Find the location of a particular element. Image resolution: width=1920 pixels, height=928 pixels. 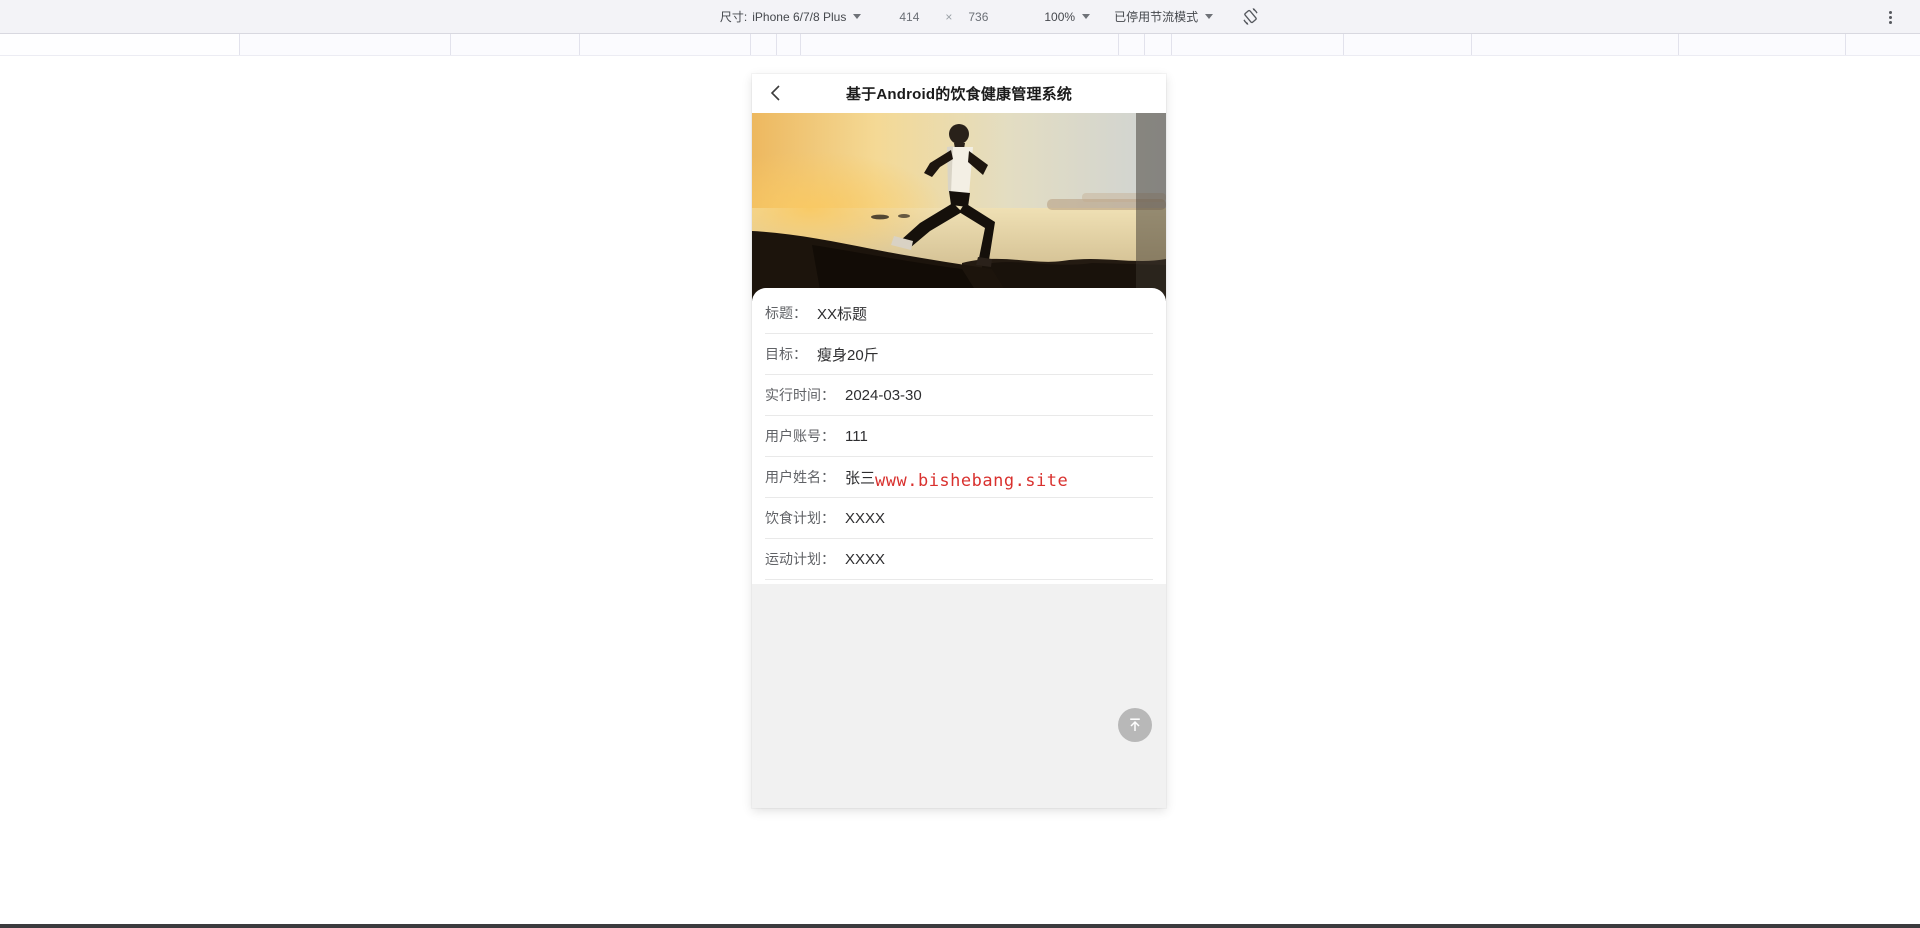

field-row-username: 用户姓名： 张三 www.bishebang.site is located at coordinates (959, 477).